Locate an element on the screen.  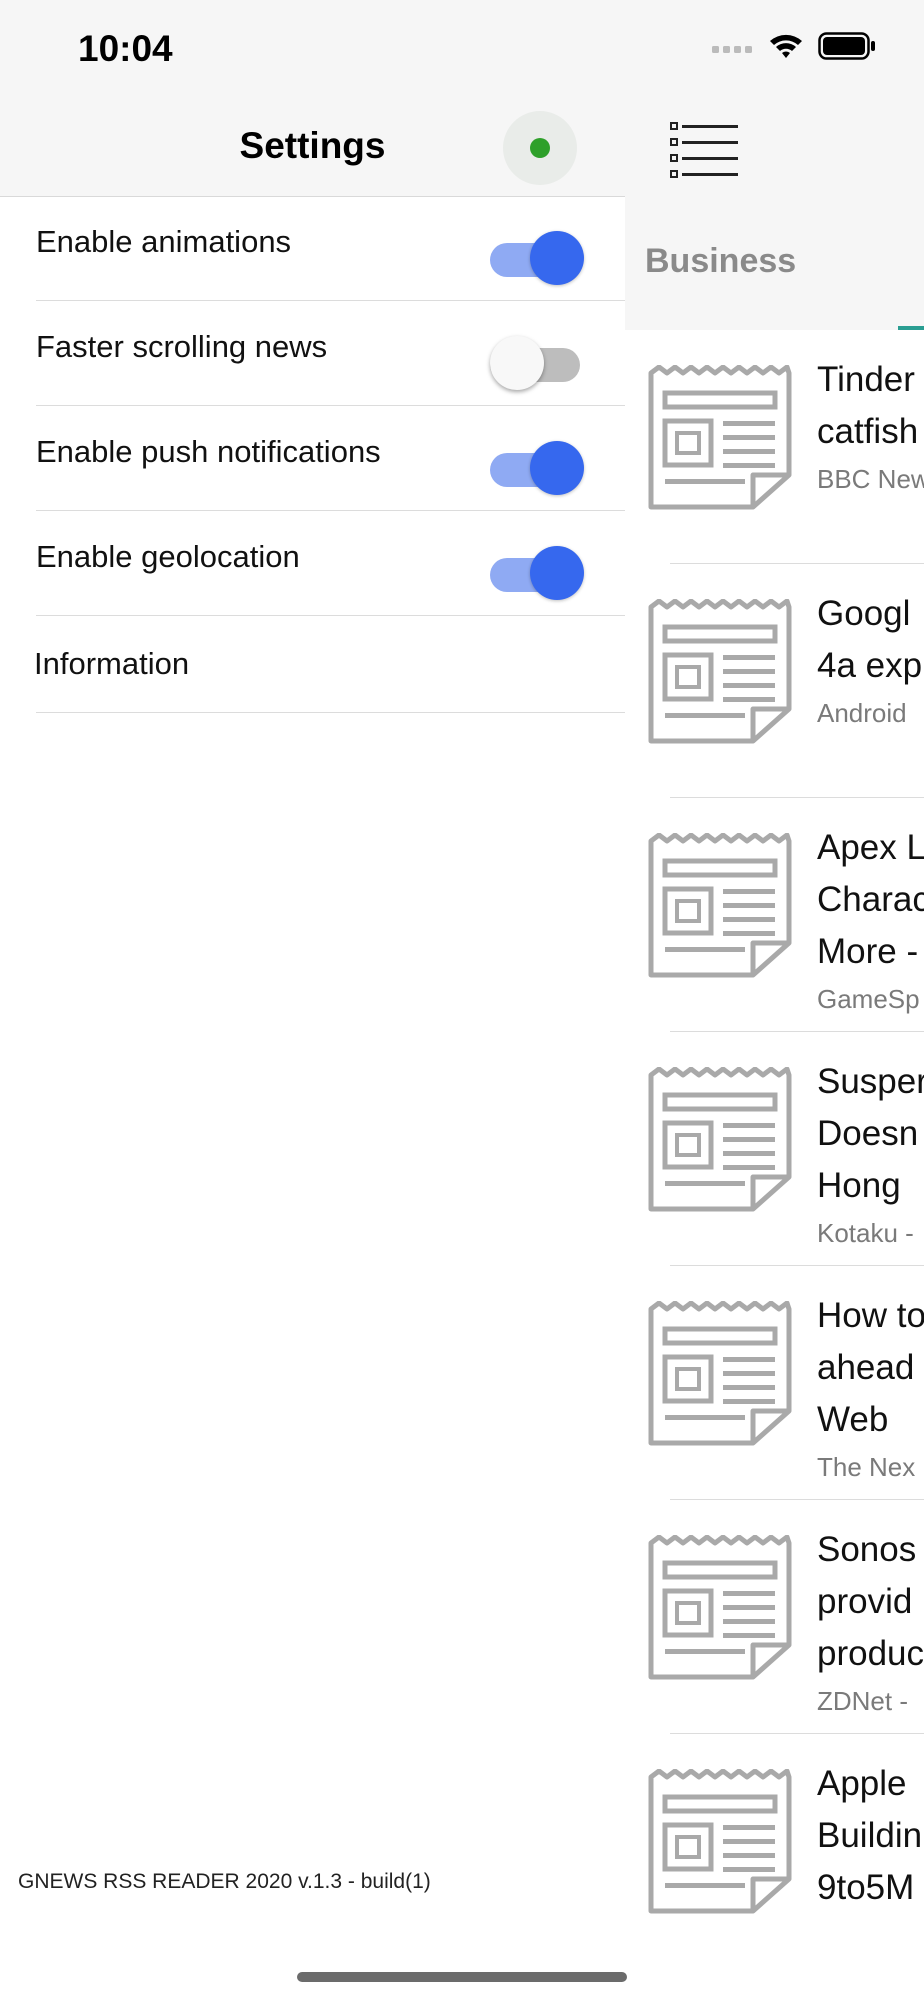
wifi-icon is located at coordinates (786, 48).